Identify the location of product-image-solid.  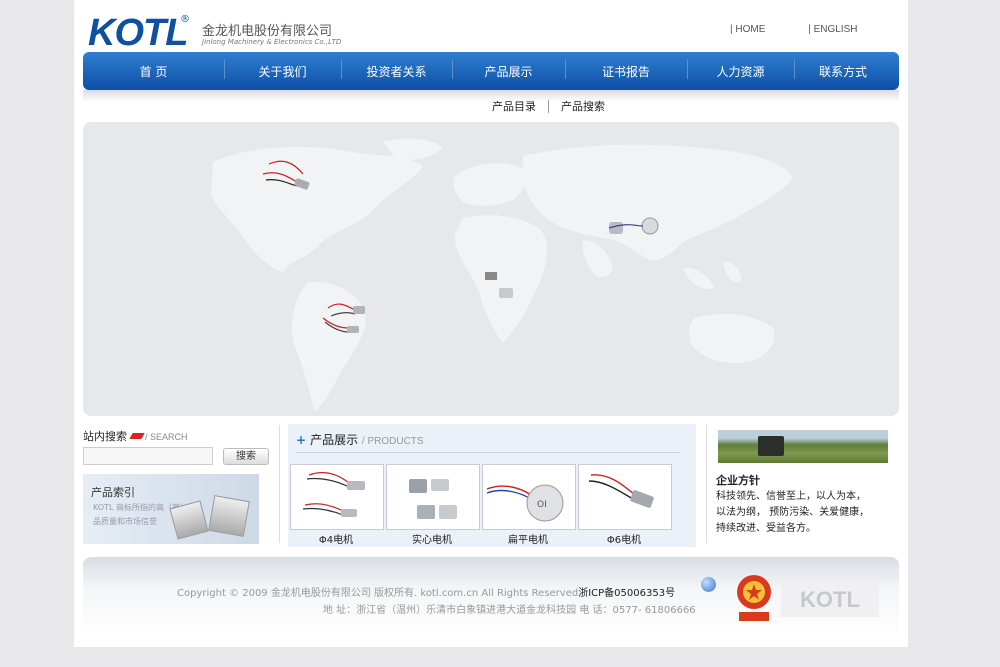
(433, 499).